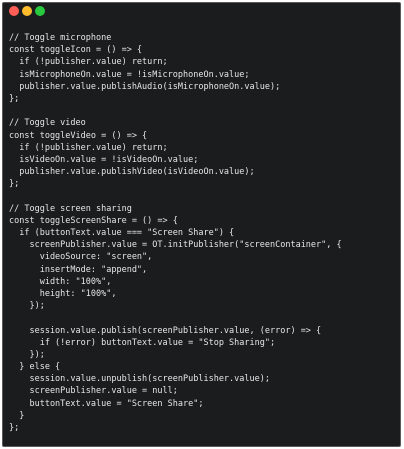 The width and height of the screenshot is (404, 449). I want to click on code-line-text: height: "100%",, so click(63, 293).